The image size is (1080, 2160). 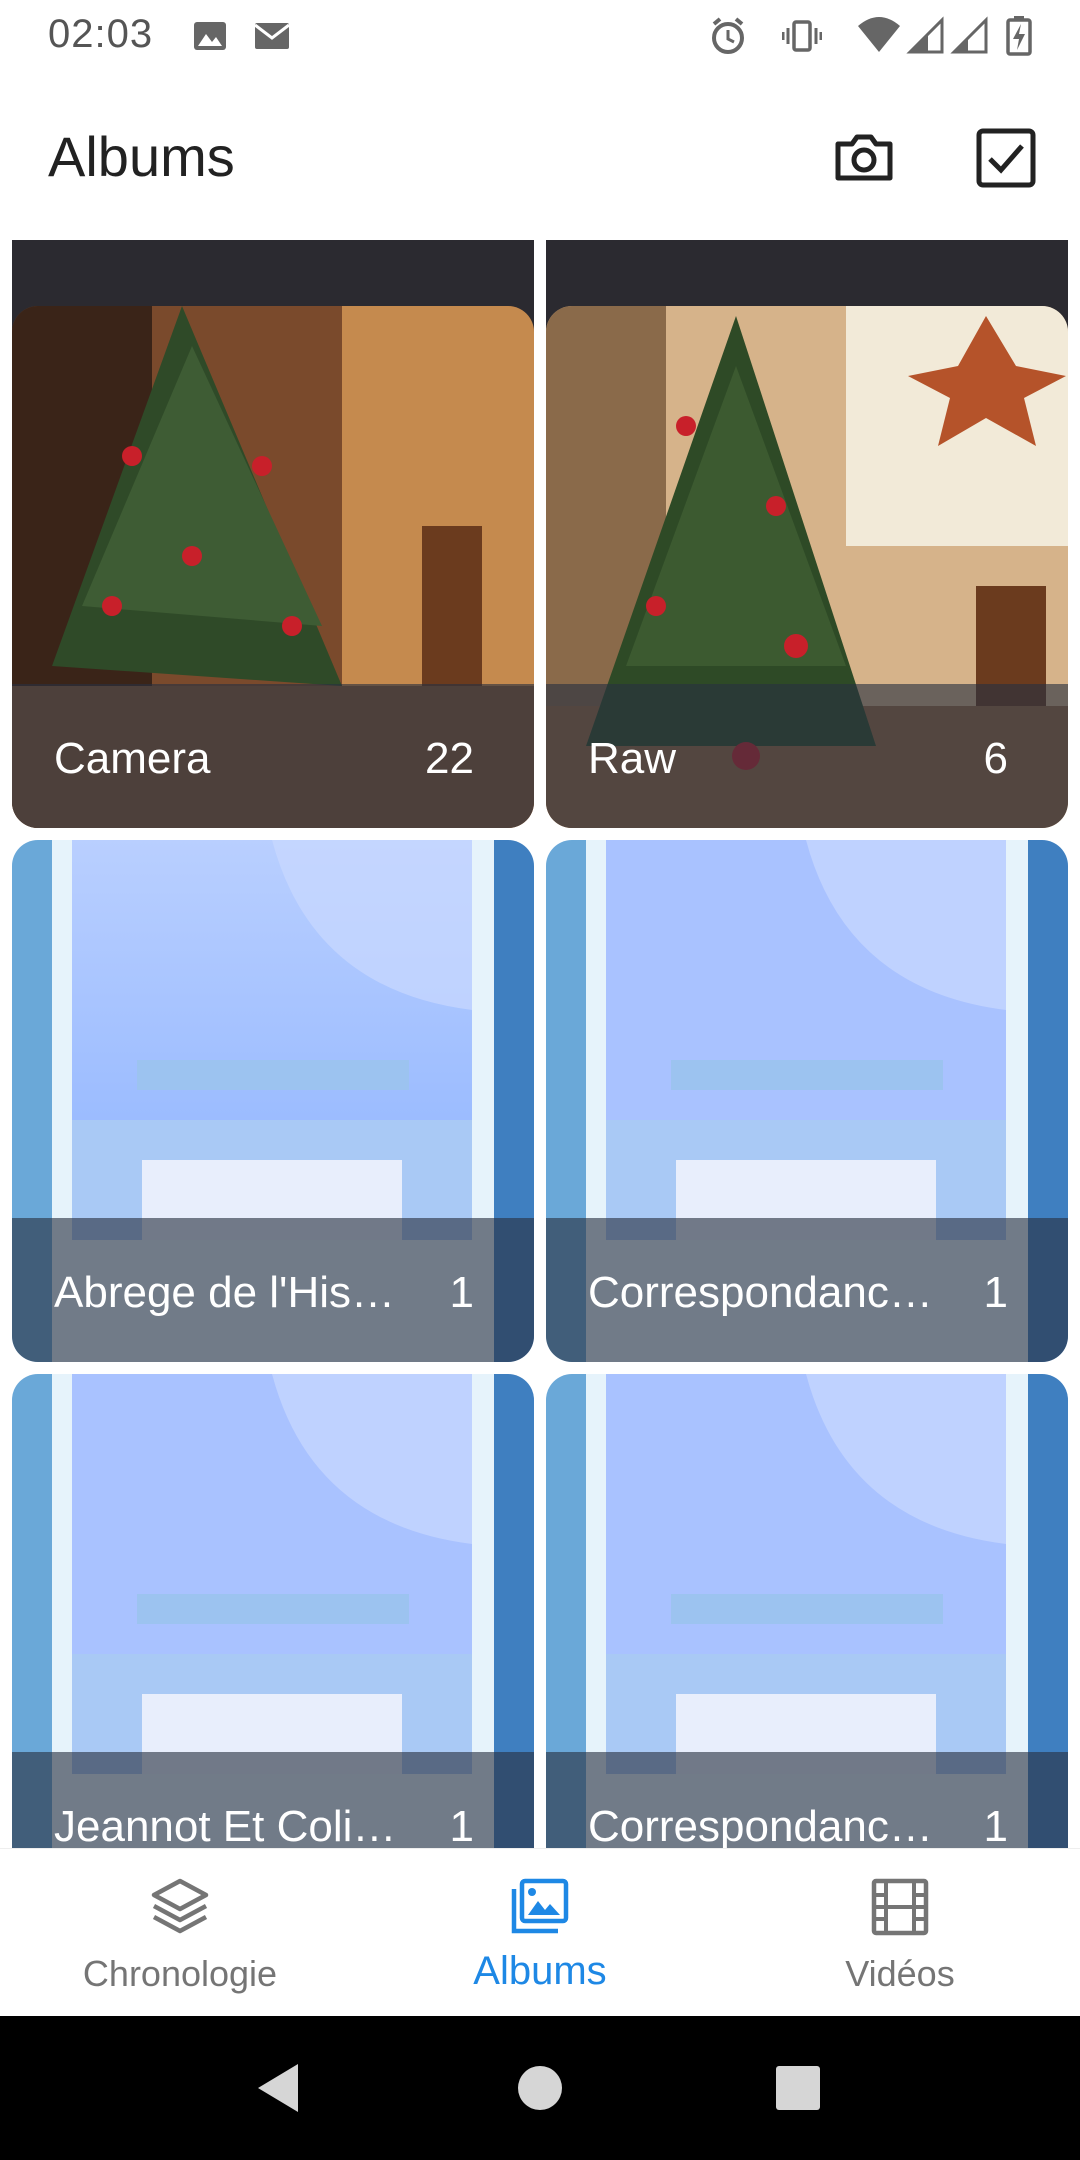 I want to click on album-tile: Camera 22, so click(x=273, y=567).